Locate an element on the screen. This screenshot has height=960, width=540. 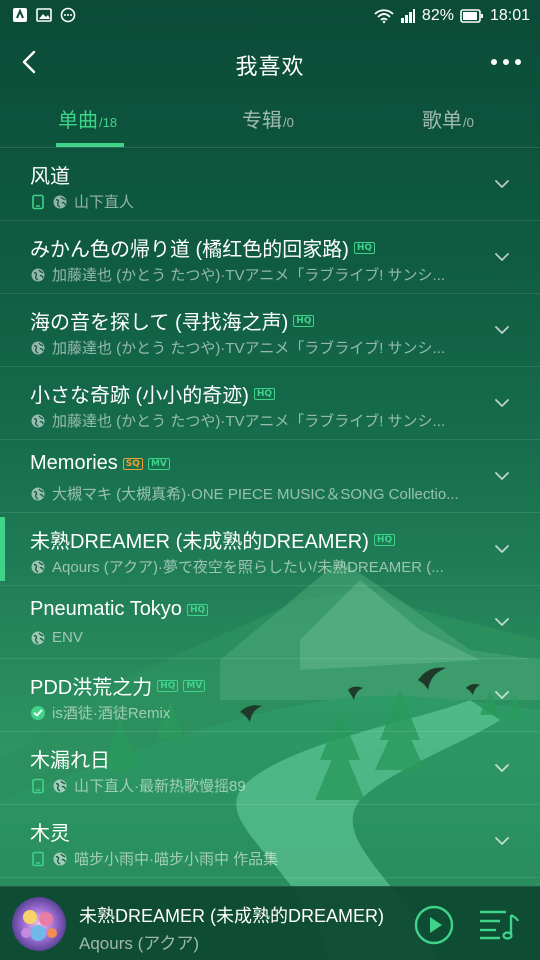
tab-label: 专辑 is located at coordinates (262, 121).